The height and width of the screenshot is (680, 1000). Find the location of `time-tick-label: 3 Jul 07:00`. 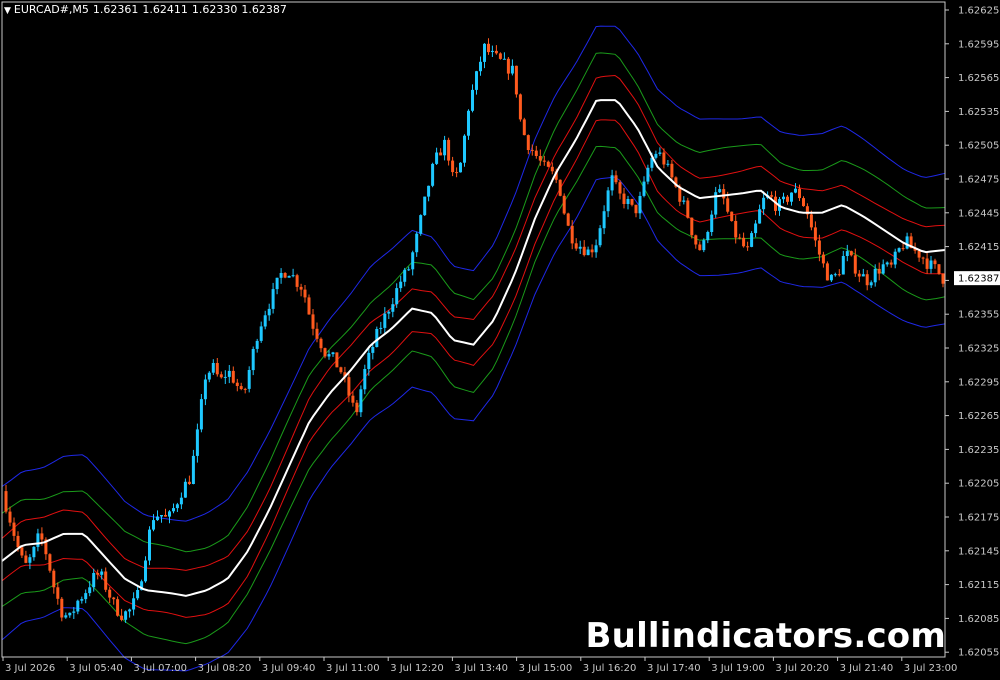

time-tick-label: 3 Jul 07:00 is located at coordinates (160, 668).